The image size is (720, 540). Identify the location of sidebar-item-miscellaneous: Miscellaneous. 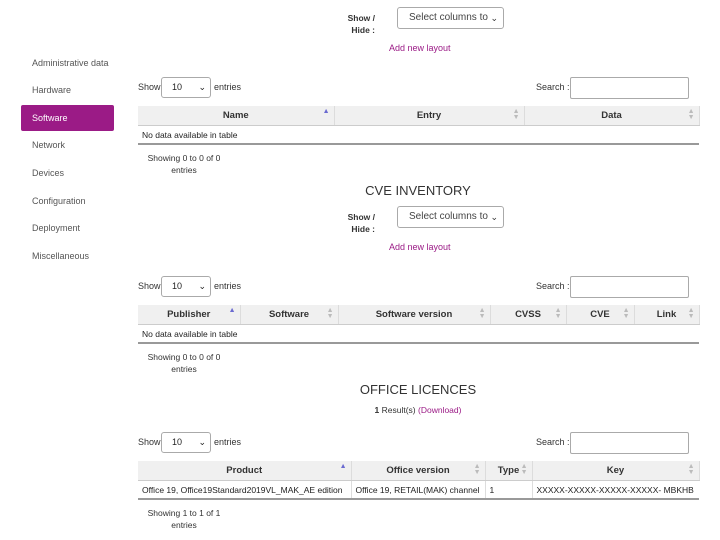
(67, 256).